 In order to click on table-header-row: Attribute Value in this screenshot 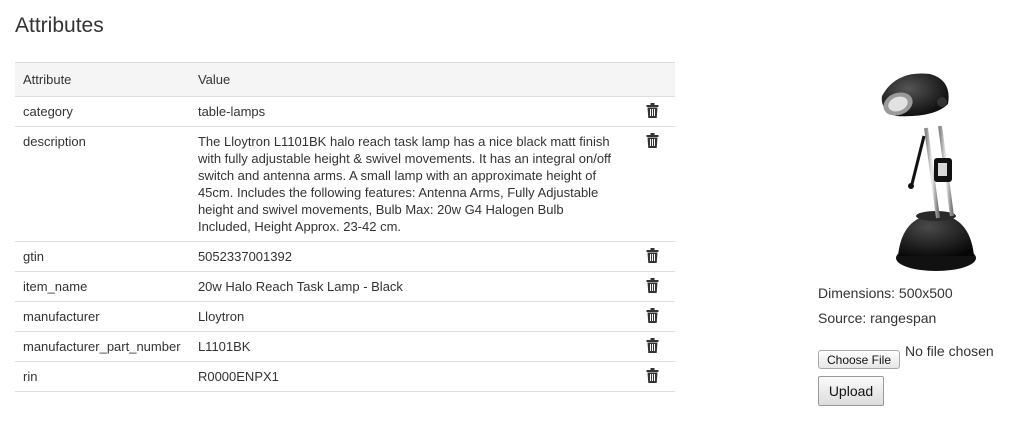, I will do `click(345, 79)`.